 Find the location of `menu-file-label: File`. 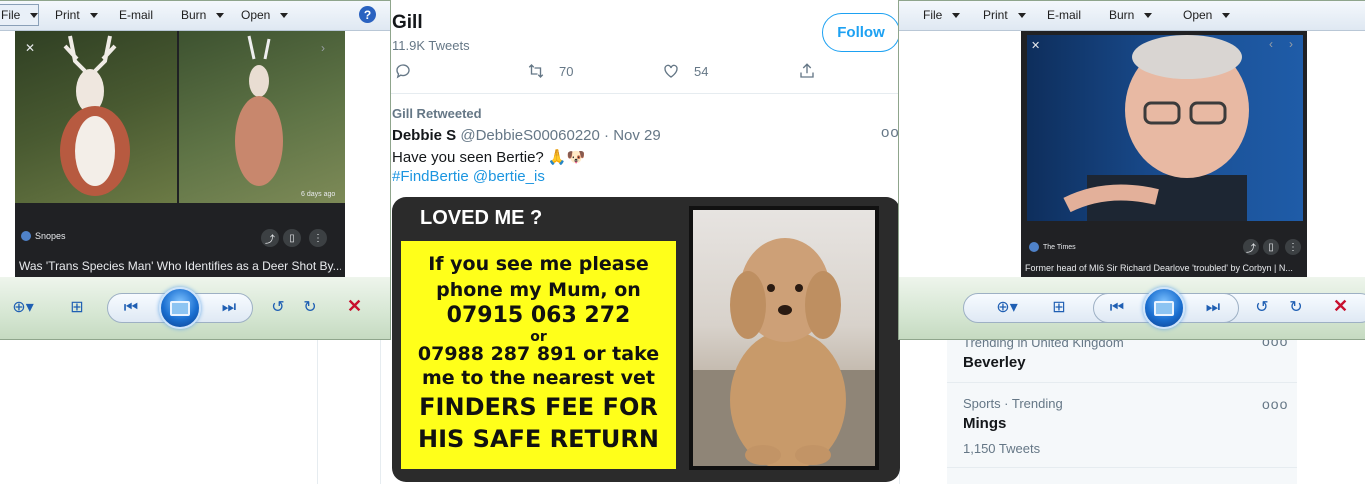

menu-file-label: File is located at coordinates (11, 15).